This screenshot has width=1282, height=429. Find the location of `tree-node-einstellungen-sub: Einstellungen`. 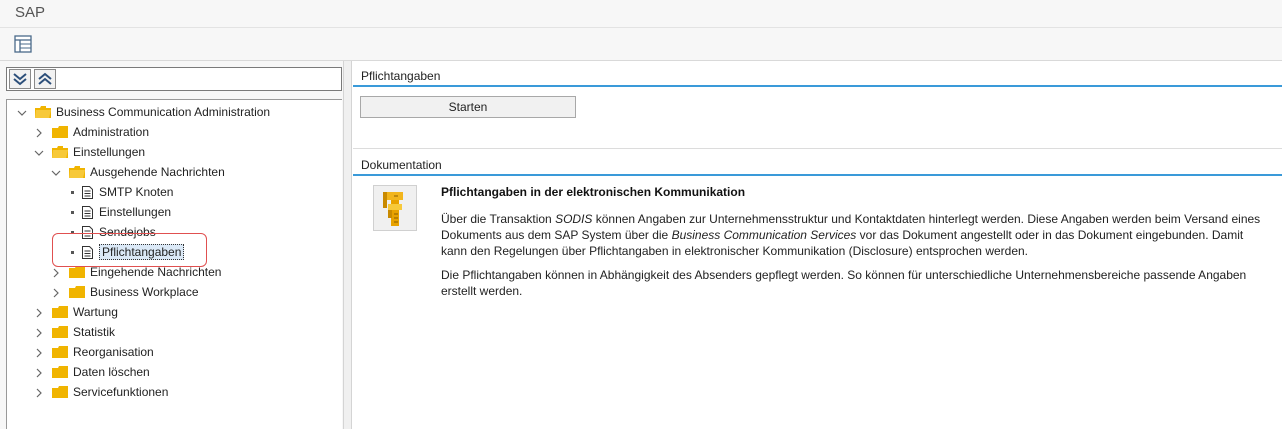

tree-node-einstellungen-sub: Einstellungen is located at coordinates (119, 212).